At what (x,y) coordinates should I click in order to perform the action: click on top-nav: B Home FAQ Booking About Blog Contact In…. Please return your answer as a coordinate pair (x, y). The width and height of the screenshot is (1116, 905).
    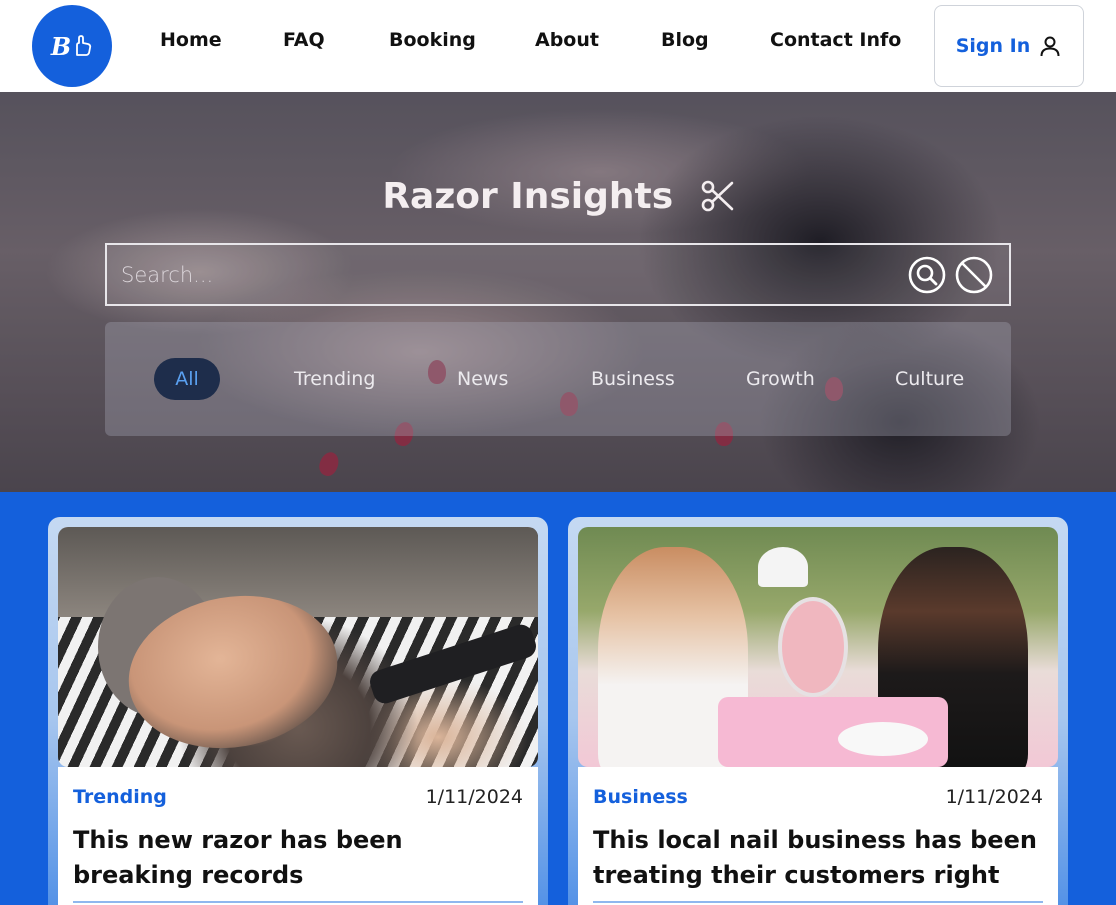
    Looking at the image, I should click on (558, 46).